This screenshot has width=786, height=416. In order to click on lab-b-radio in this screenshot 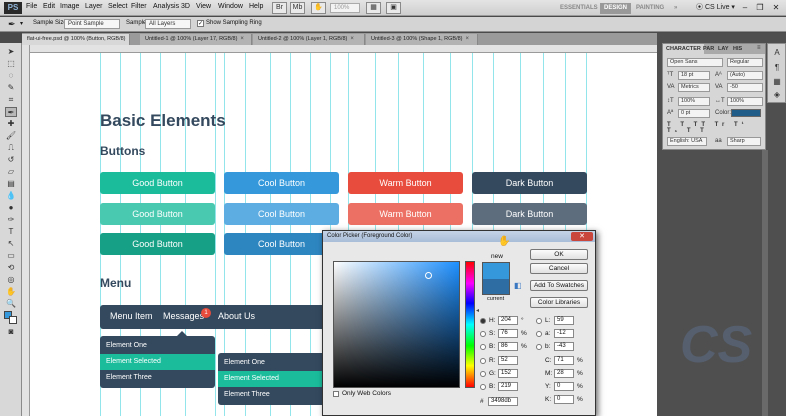, I will do `click(539, 347)`.